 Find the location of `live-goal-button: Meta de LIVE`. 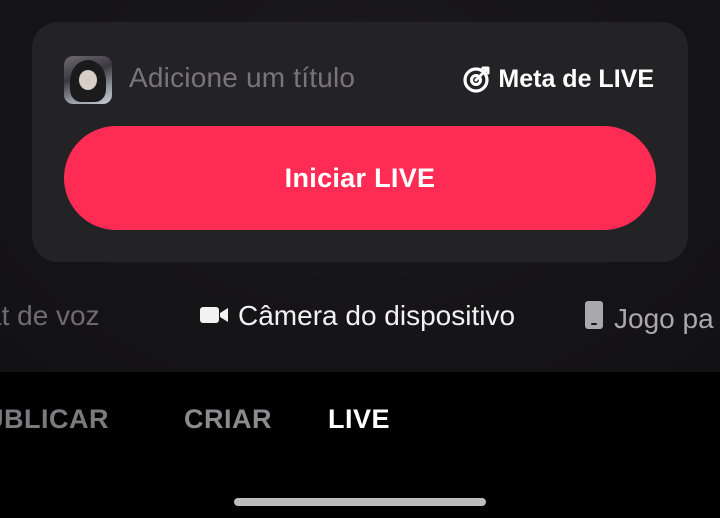

live-goal-button: Meta de LIVE is located at coordinates (558, 79).